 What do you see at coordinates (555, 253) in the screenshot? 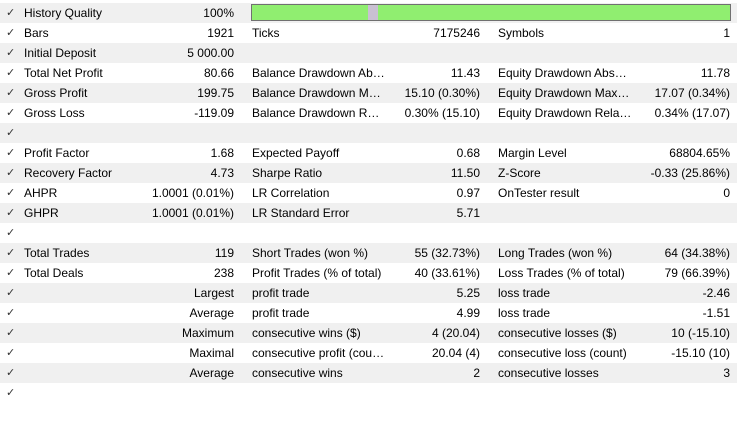
I see `metric-label-3: Long Trades (won %)` at bounding box center [555, 253].